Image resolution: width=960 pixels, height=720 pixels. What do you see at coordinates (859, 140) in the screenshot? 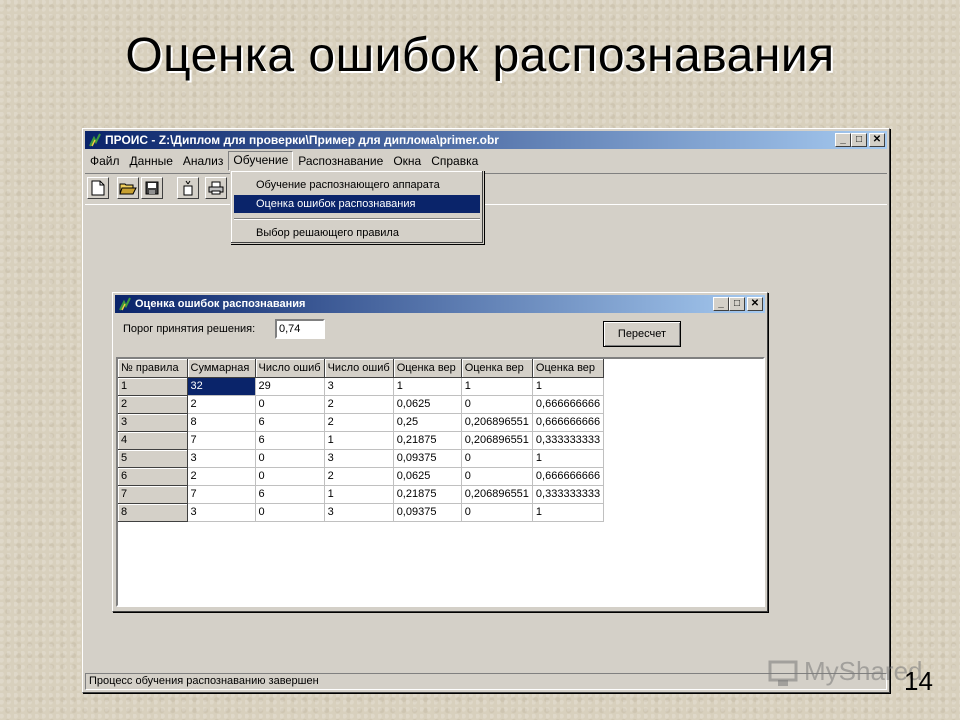
I see `maximize-button: □` at bounding box center [859, 140].